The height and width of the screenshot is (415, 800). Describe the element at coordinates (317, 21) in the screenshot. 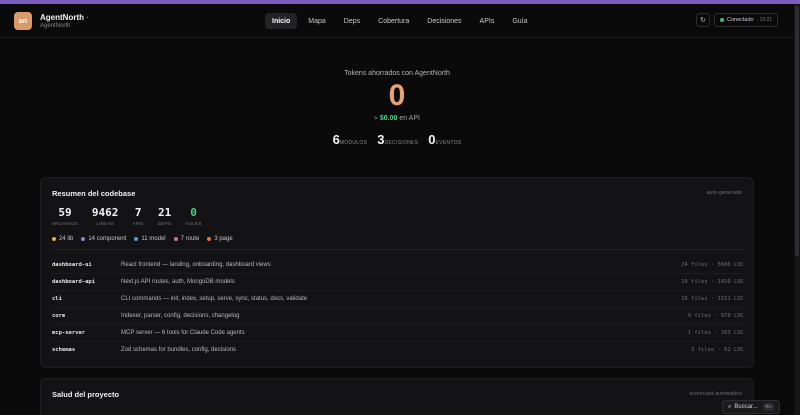

I see `nav-mapa: Mapa` at that location.